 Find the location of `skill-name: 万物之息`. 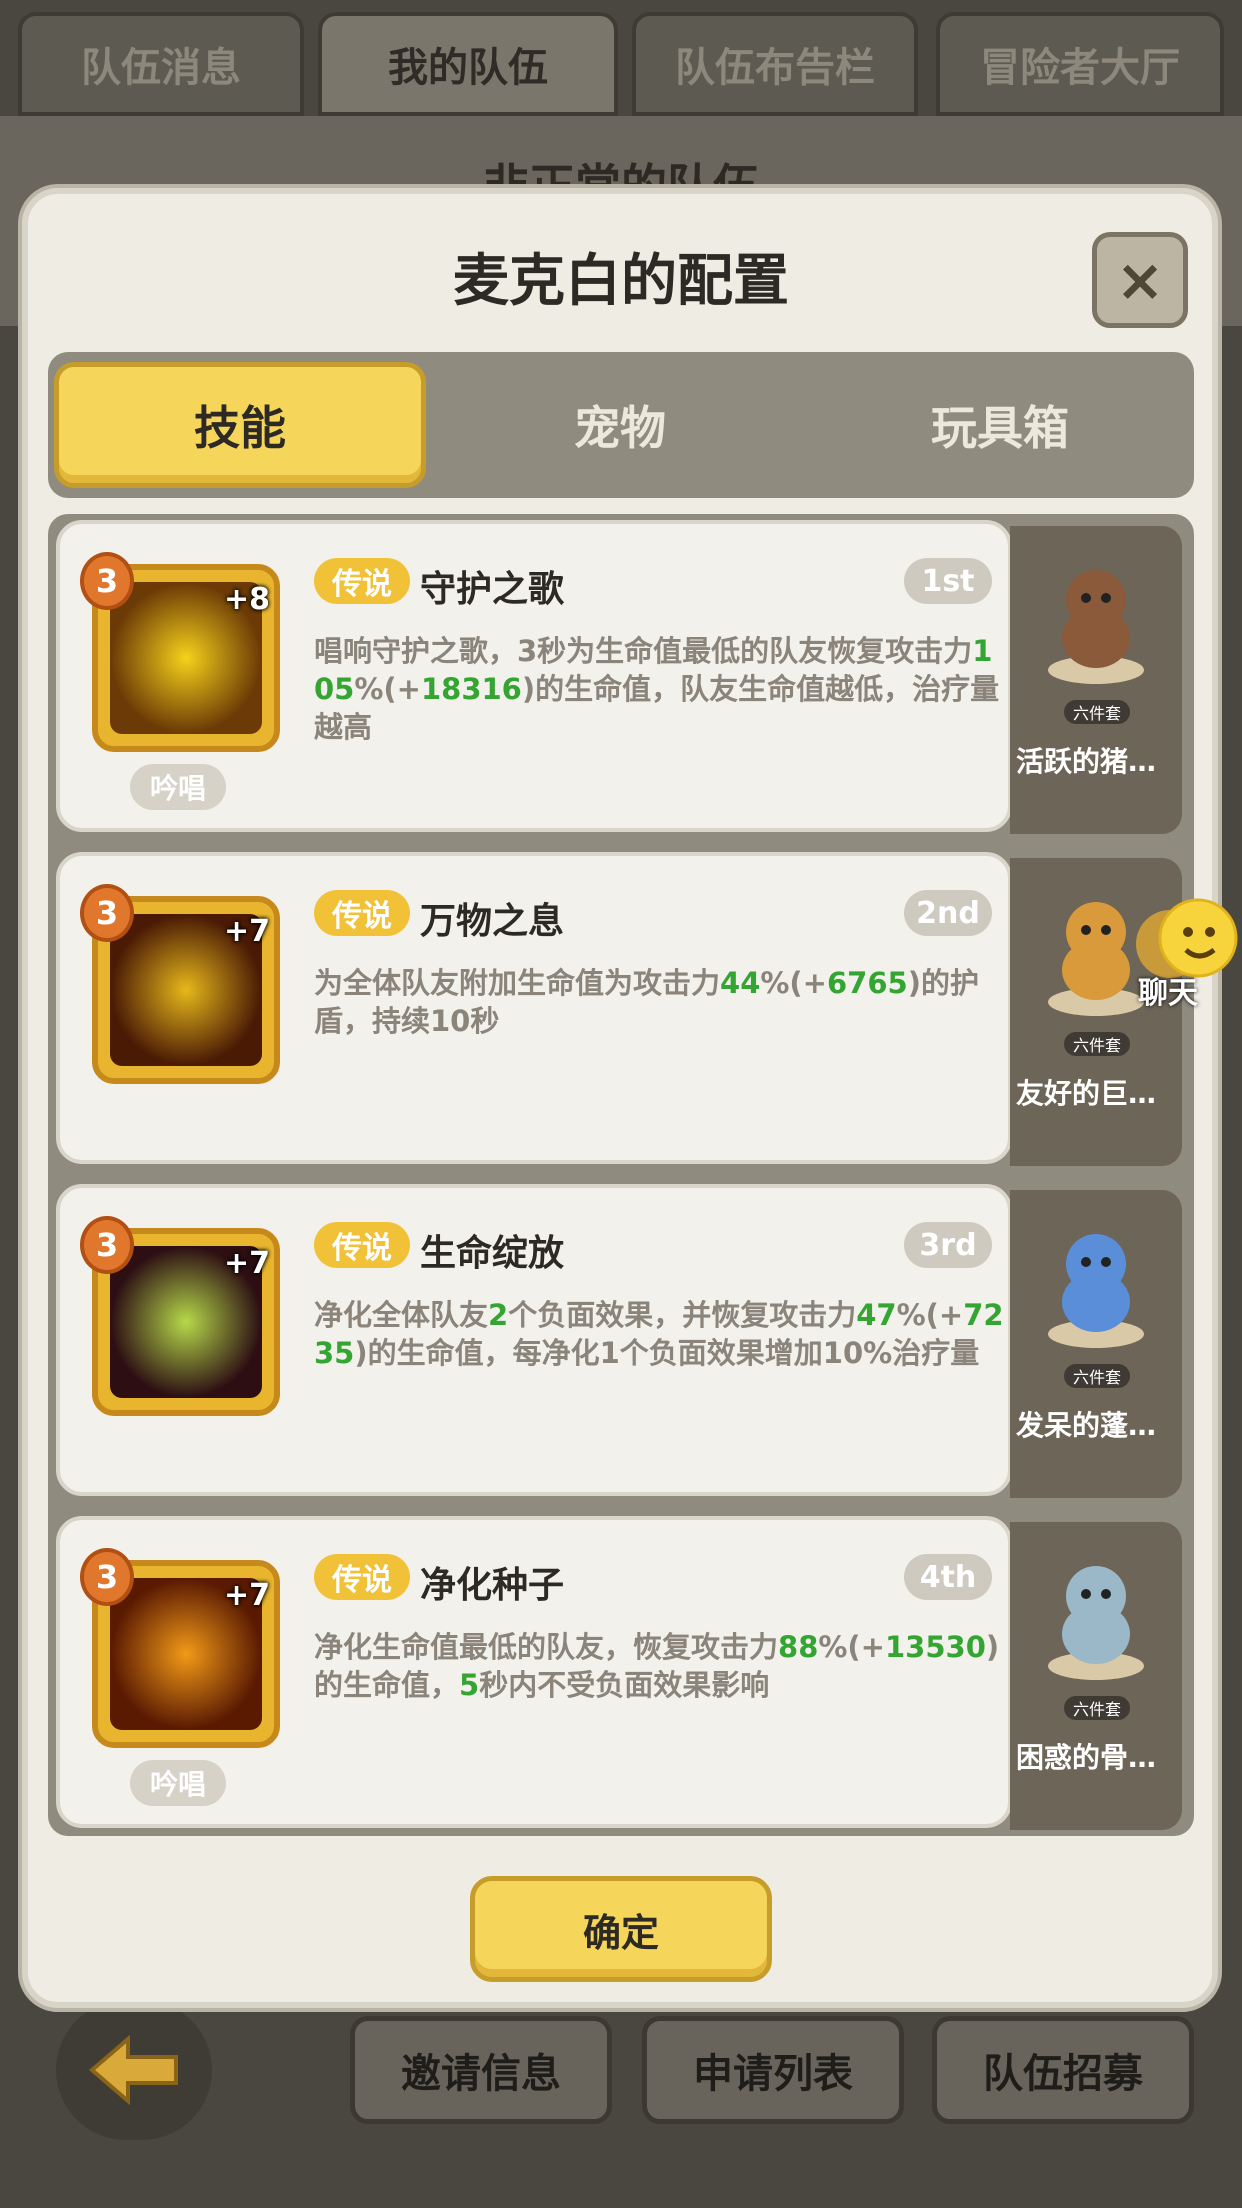

skill-name: 万物之息 is located at coordinates (492, 921).